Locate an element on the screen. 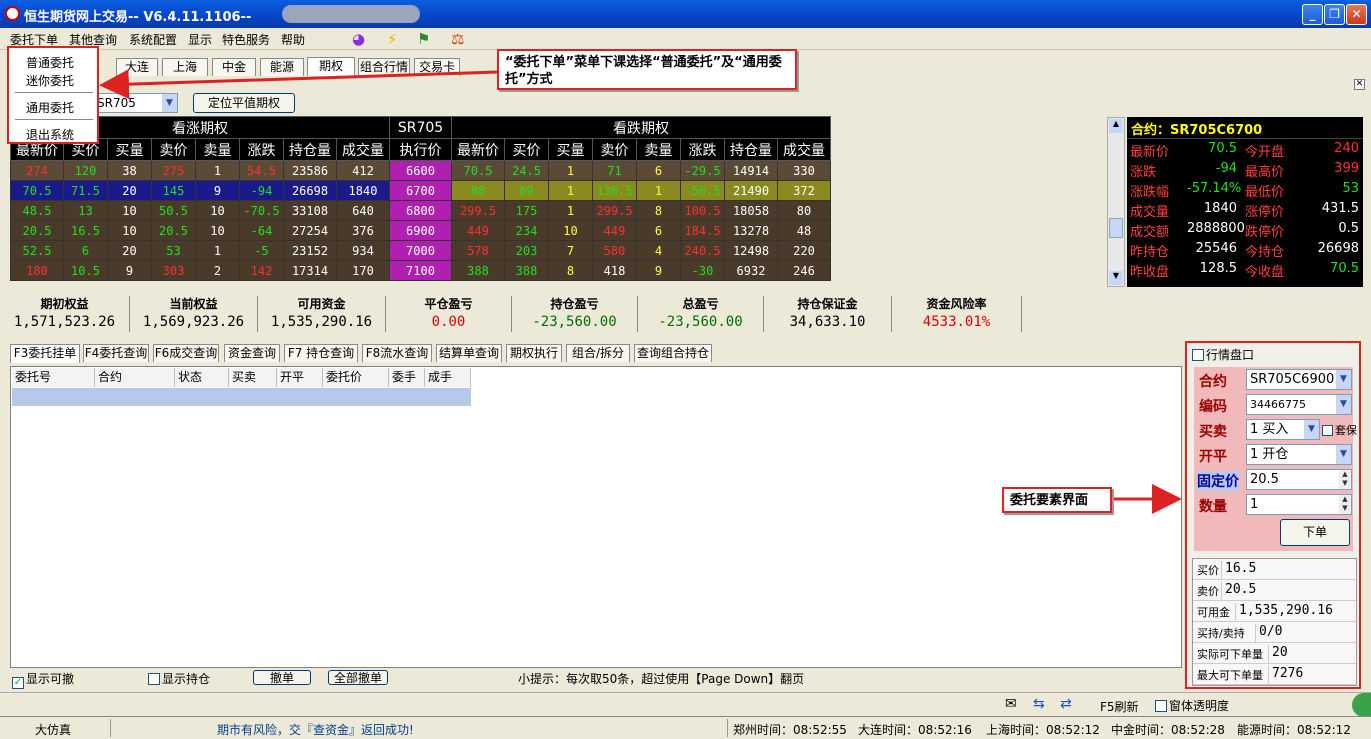 This screenshot has height=739, width=1371. energy-time: 能源时间：08:52:12 is located at coordinates (1294, 730).